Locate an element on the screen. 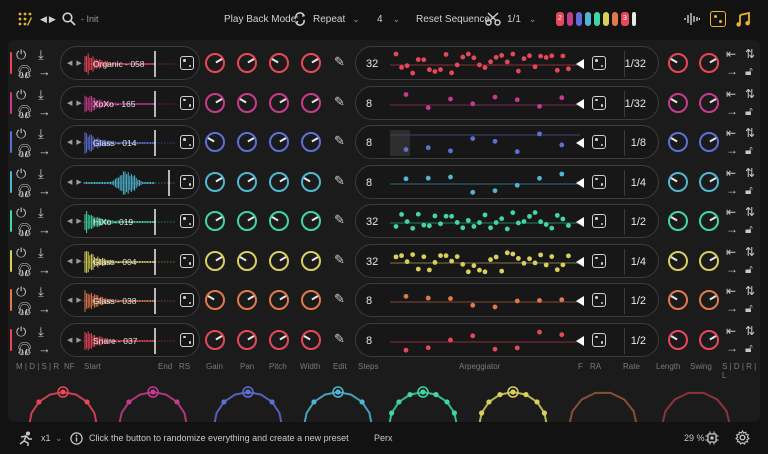  sample-slot: ◀ ▶ Glass - 014 is located at coordinates (130, 142).